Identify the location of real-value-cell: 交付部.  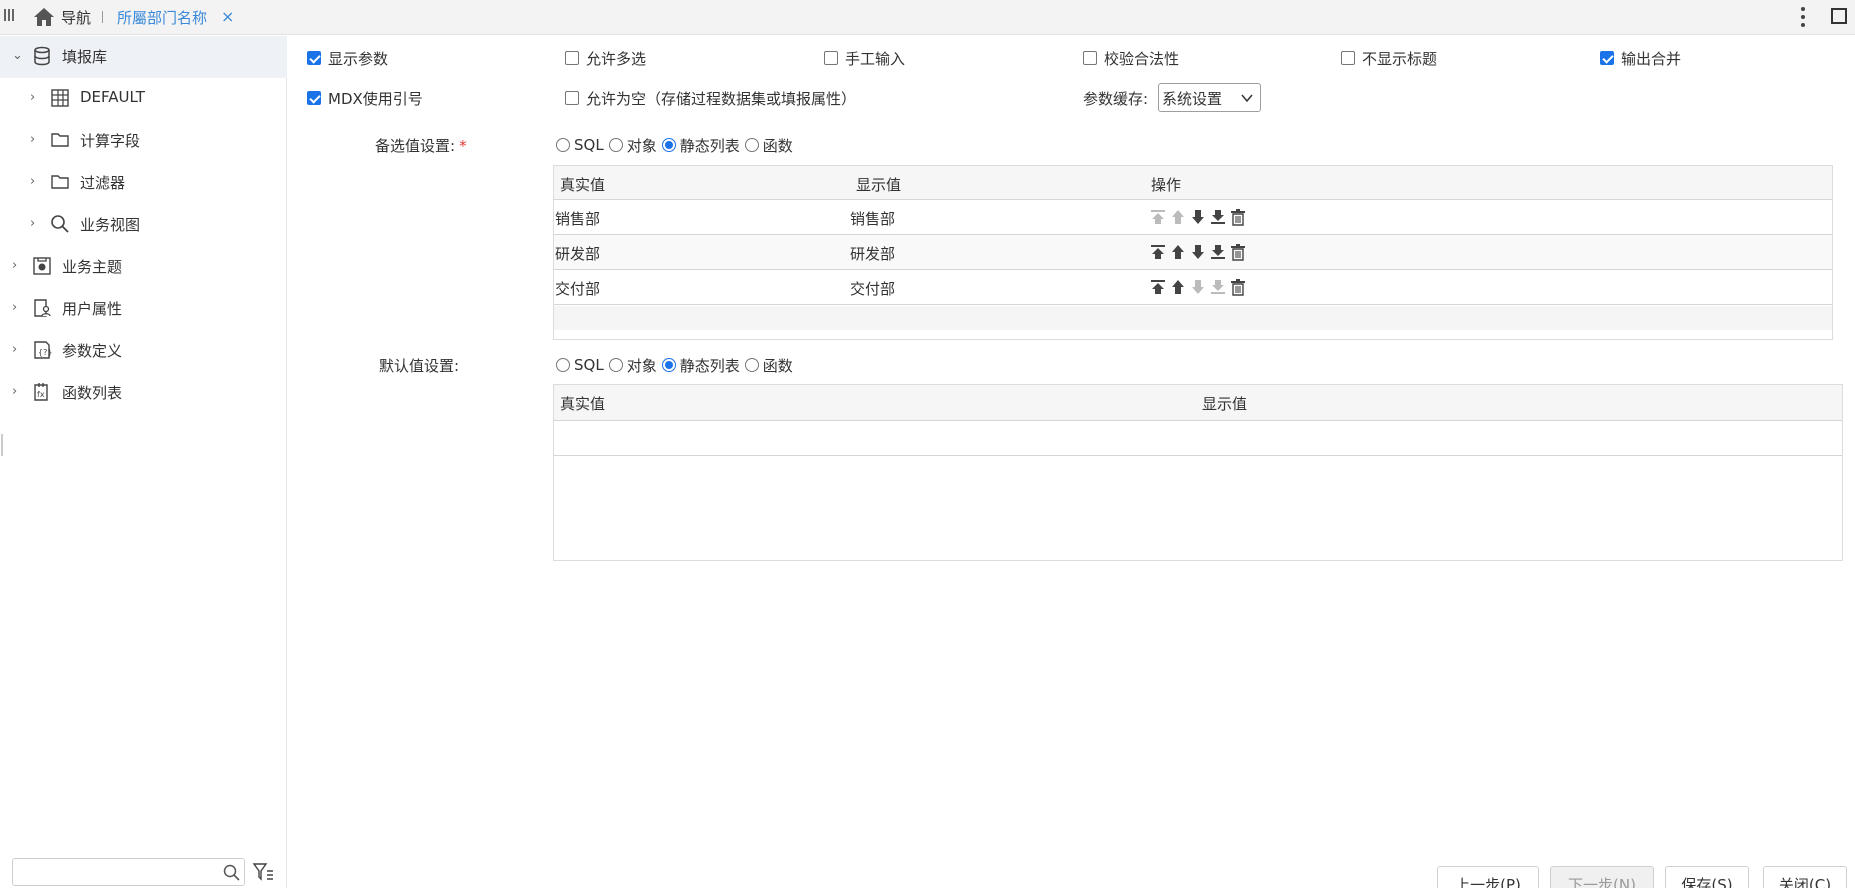
(577, 288).